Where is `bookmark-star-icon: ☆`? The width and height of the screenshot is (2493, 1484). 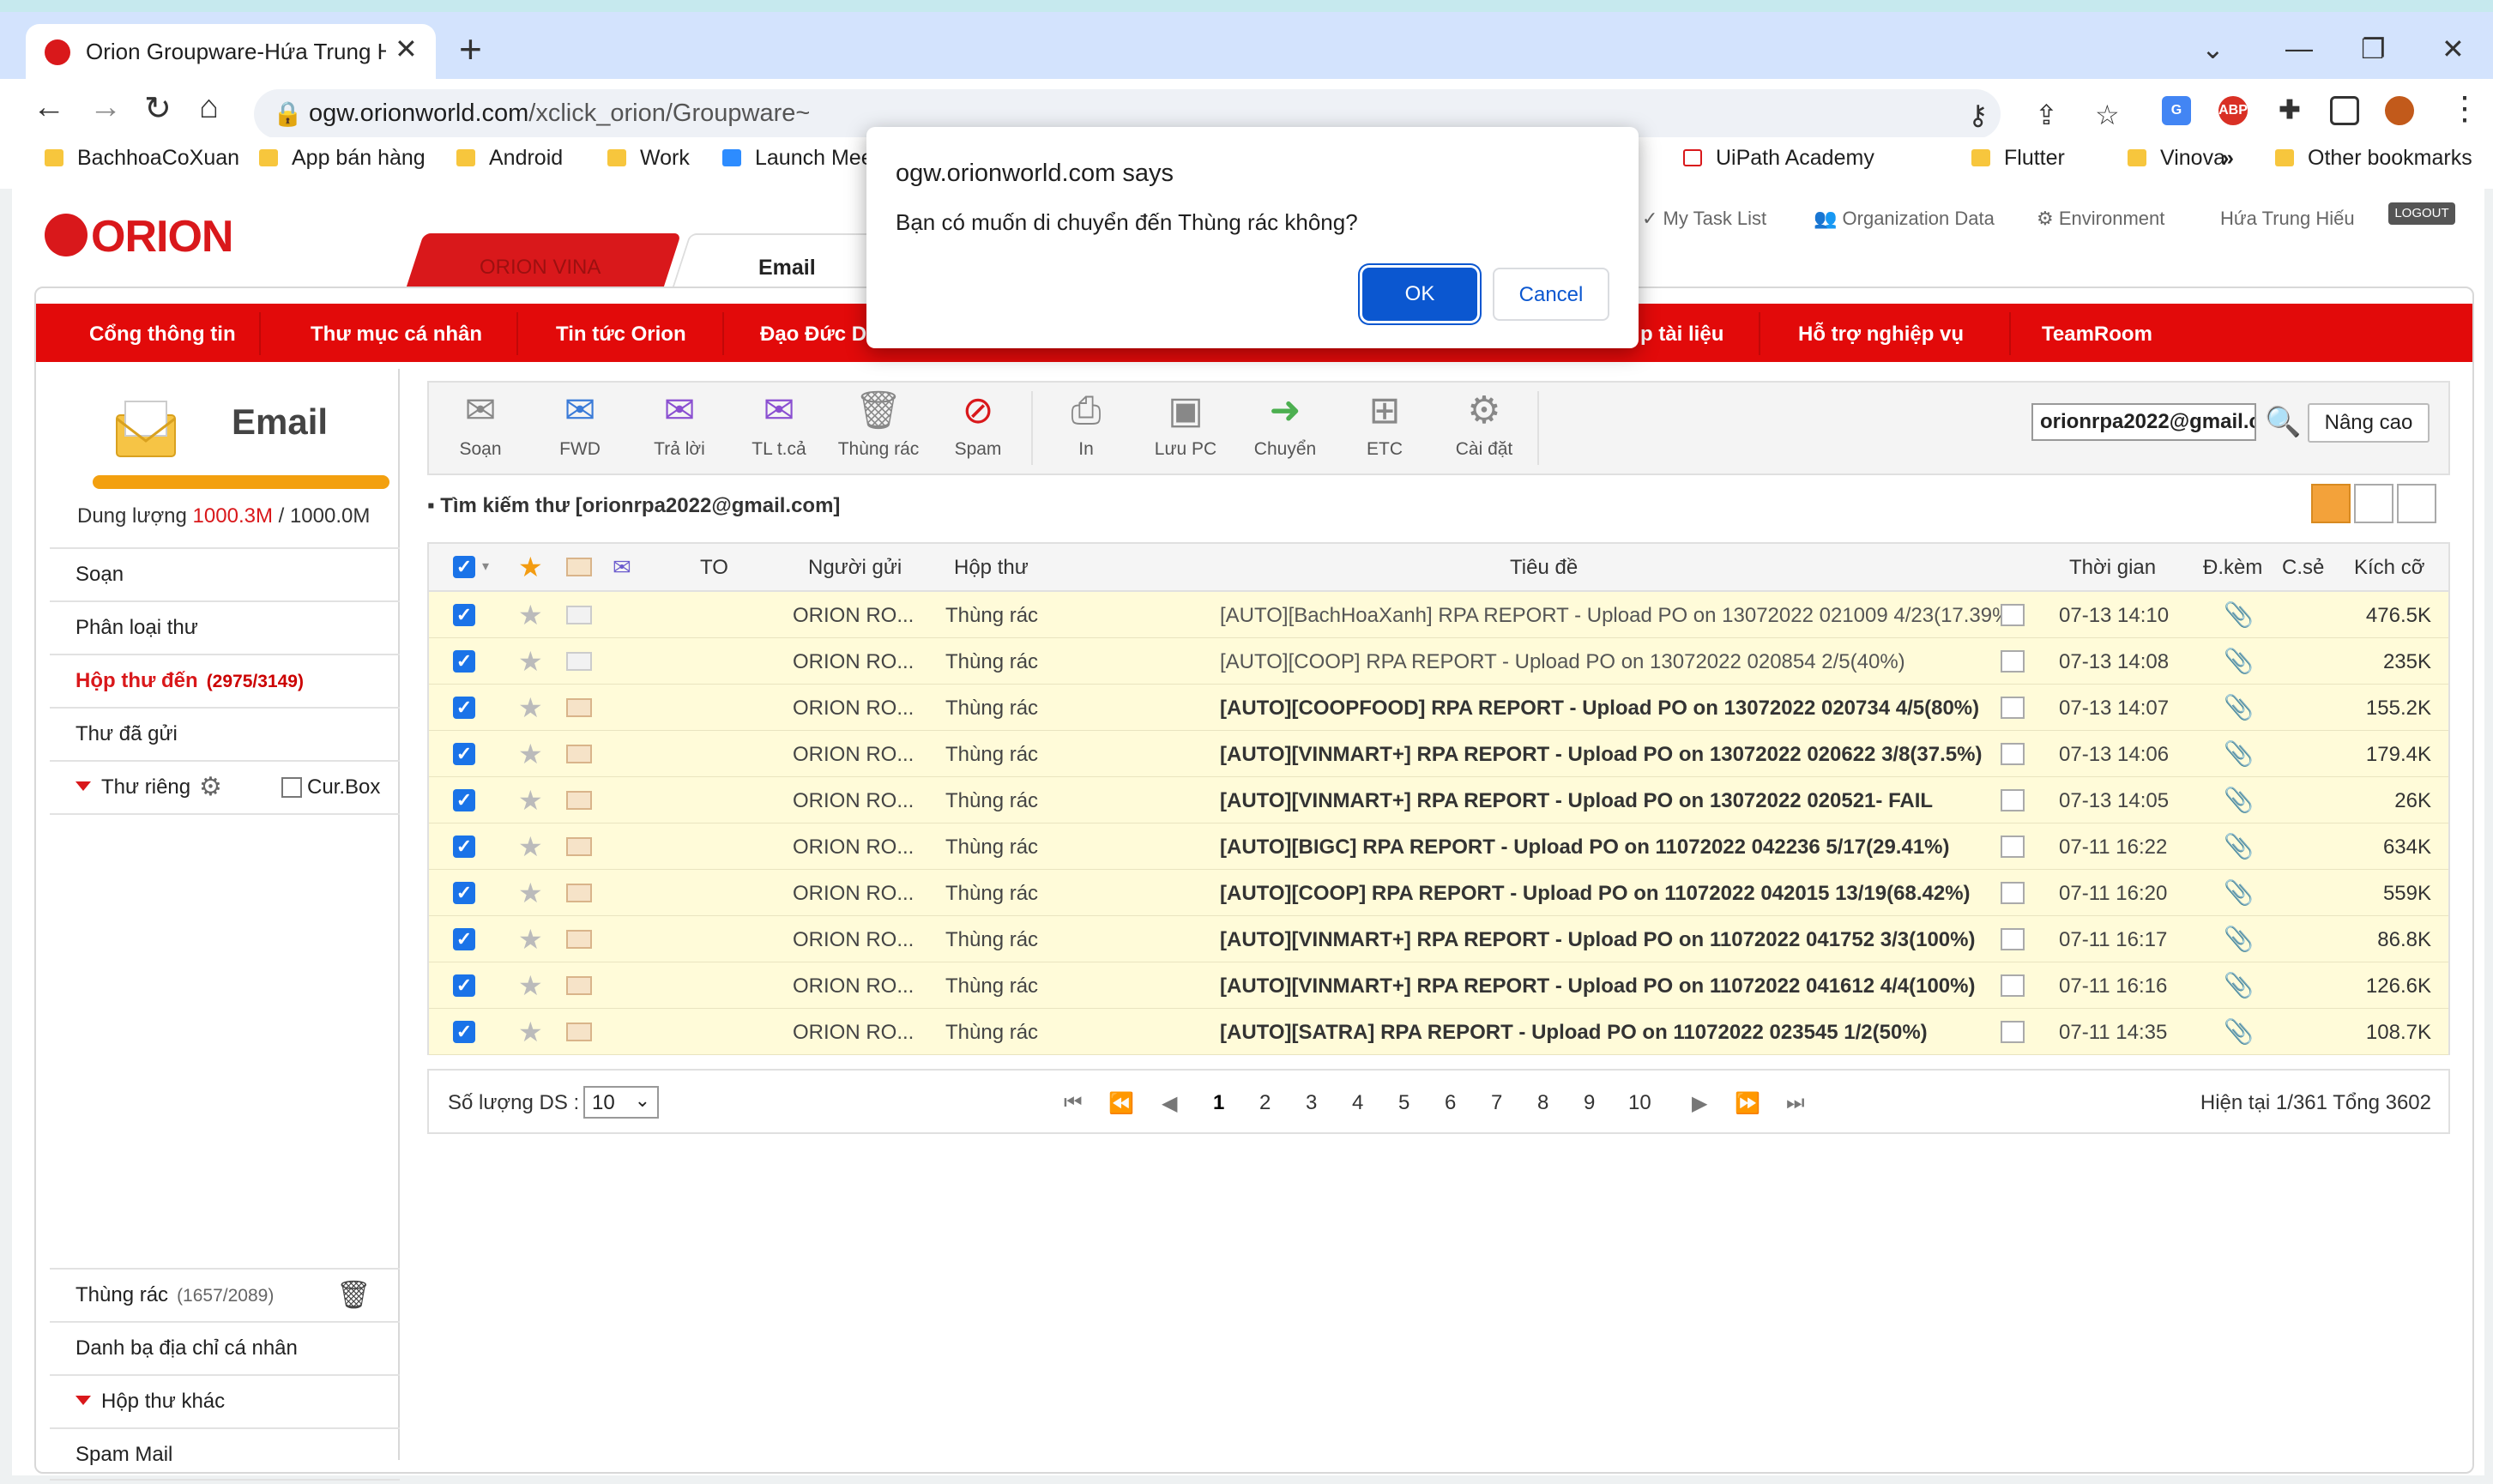
bookmark-star-icon: ☆ is located at coordinates (2107, 115).